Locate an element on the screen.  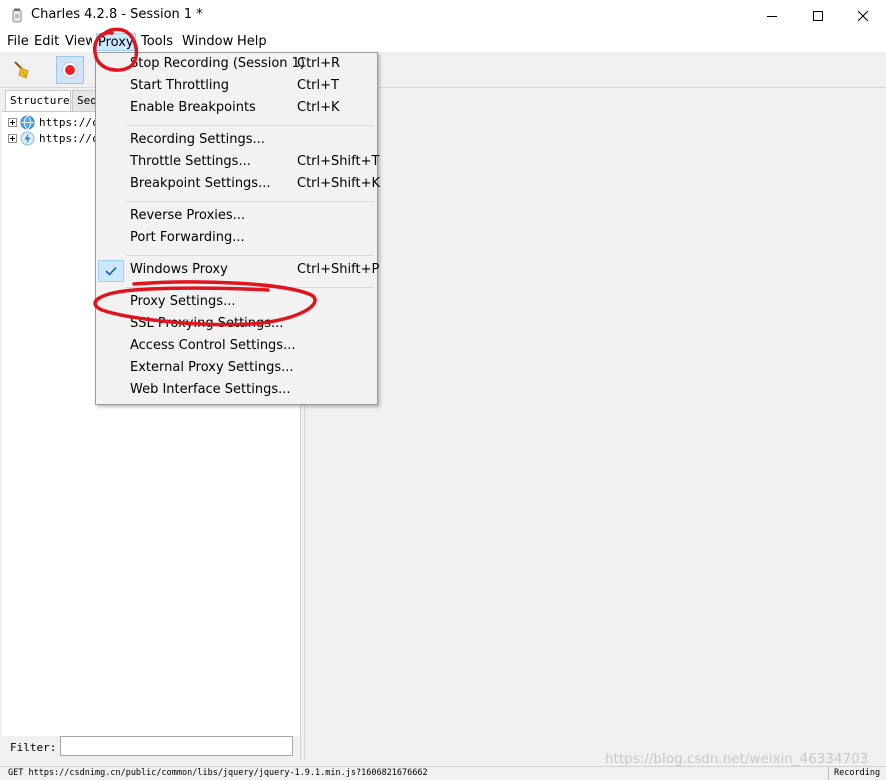
menu-file: File is located at coordinates (18, 42).